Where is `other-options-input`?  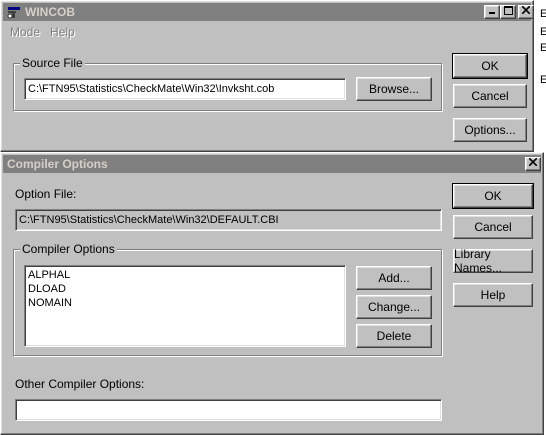
other-options-input is located at coordinates (228, 410).